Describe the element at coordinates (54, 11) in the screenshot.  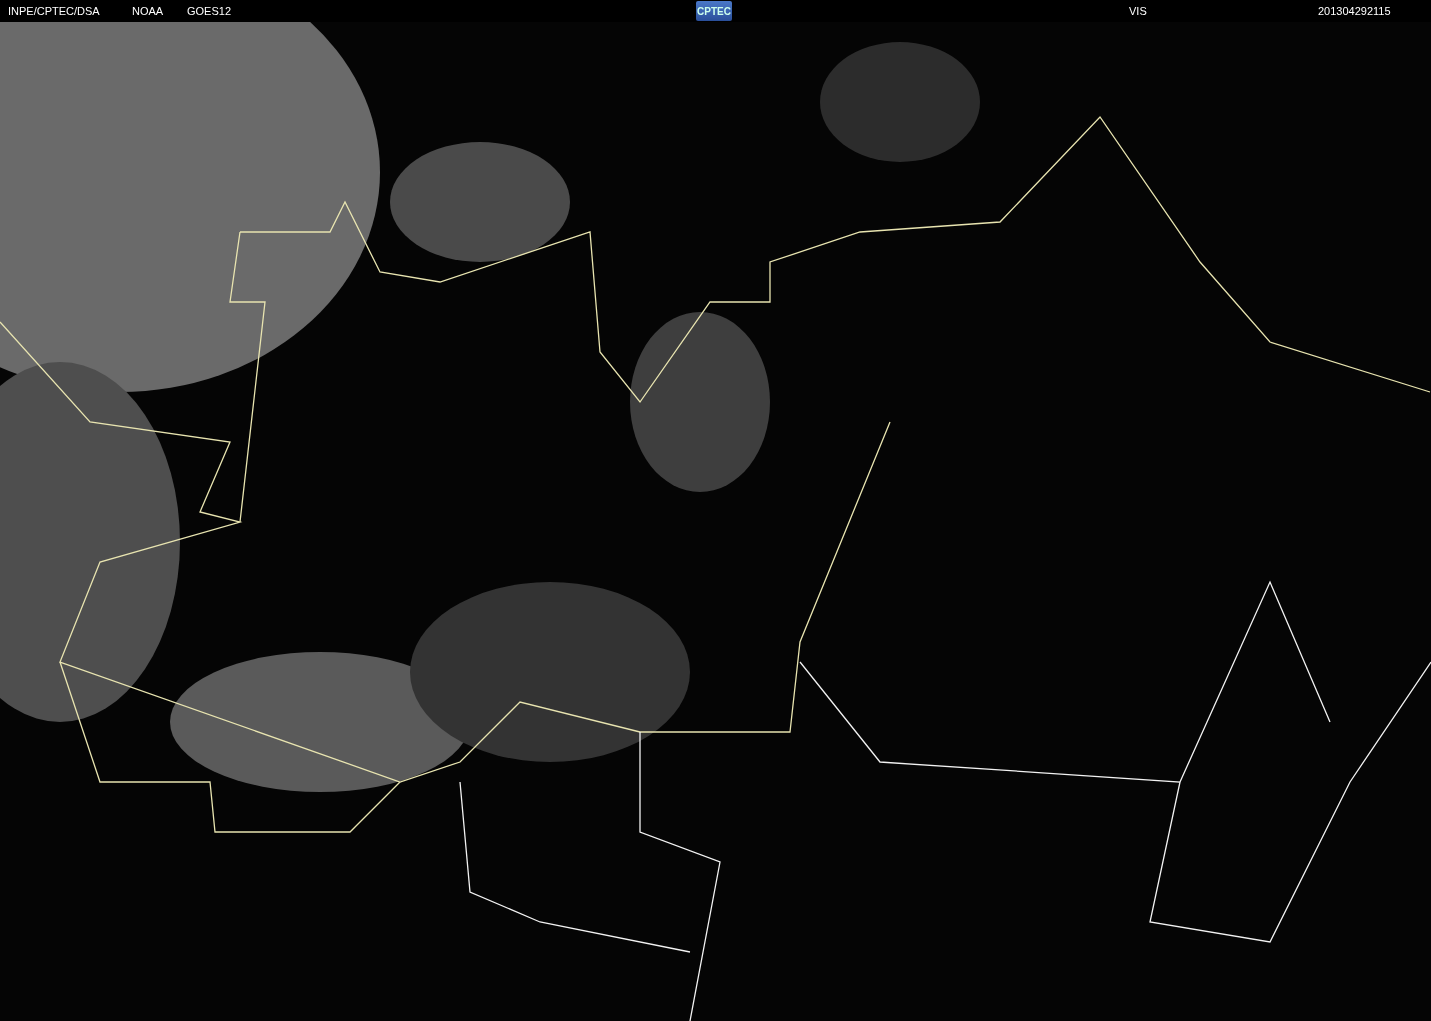
I see `source-label: INPE/CPTEC/DSA` at that location.